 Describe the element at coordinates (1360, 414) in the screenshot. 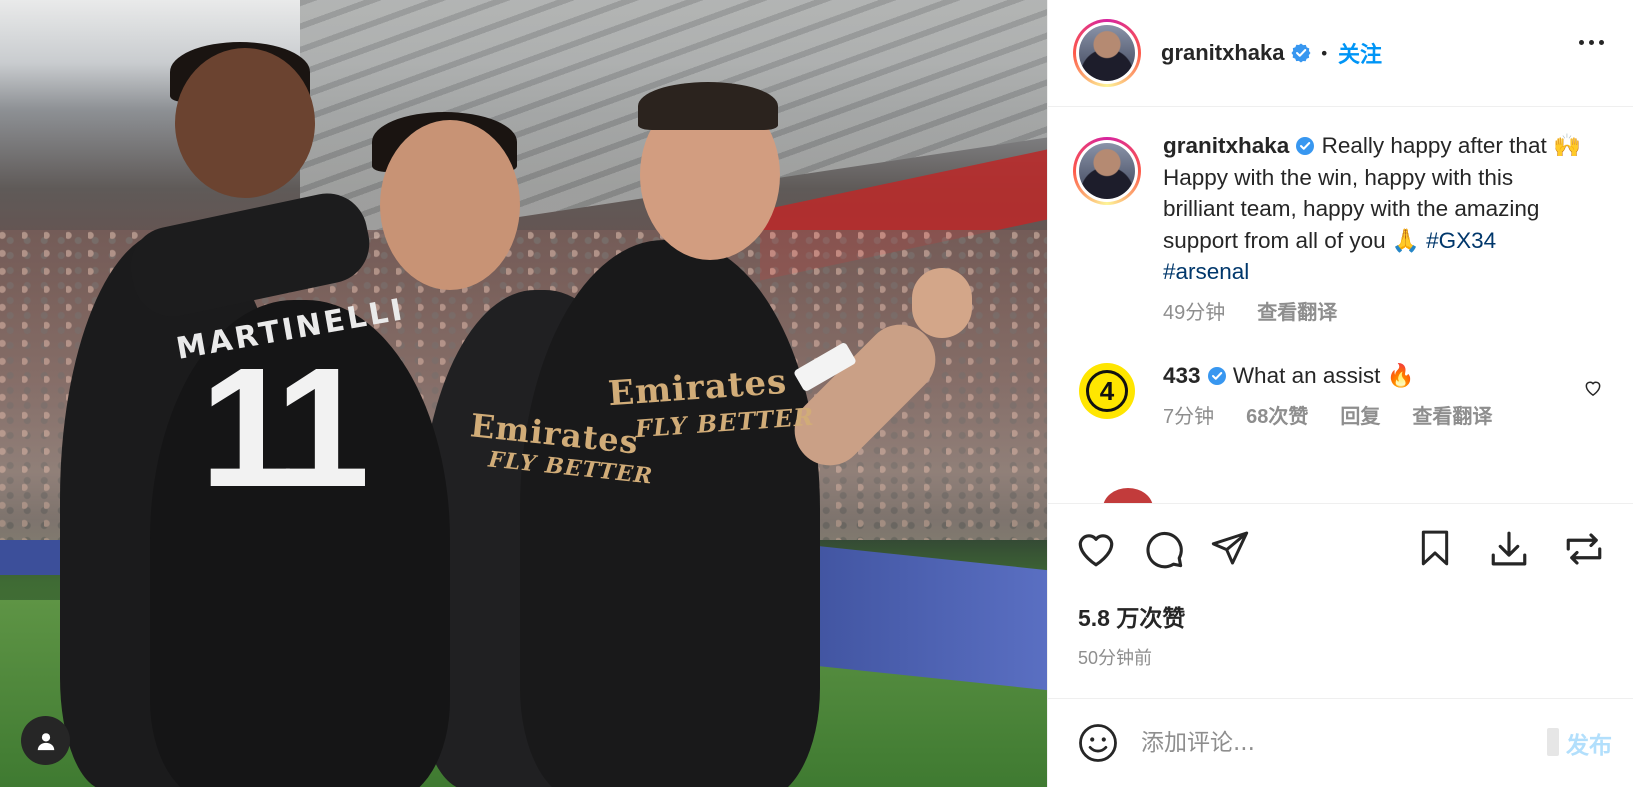

I see `reply-button: 回复` at that location.